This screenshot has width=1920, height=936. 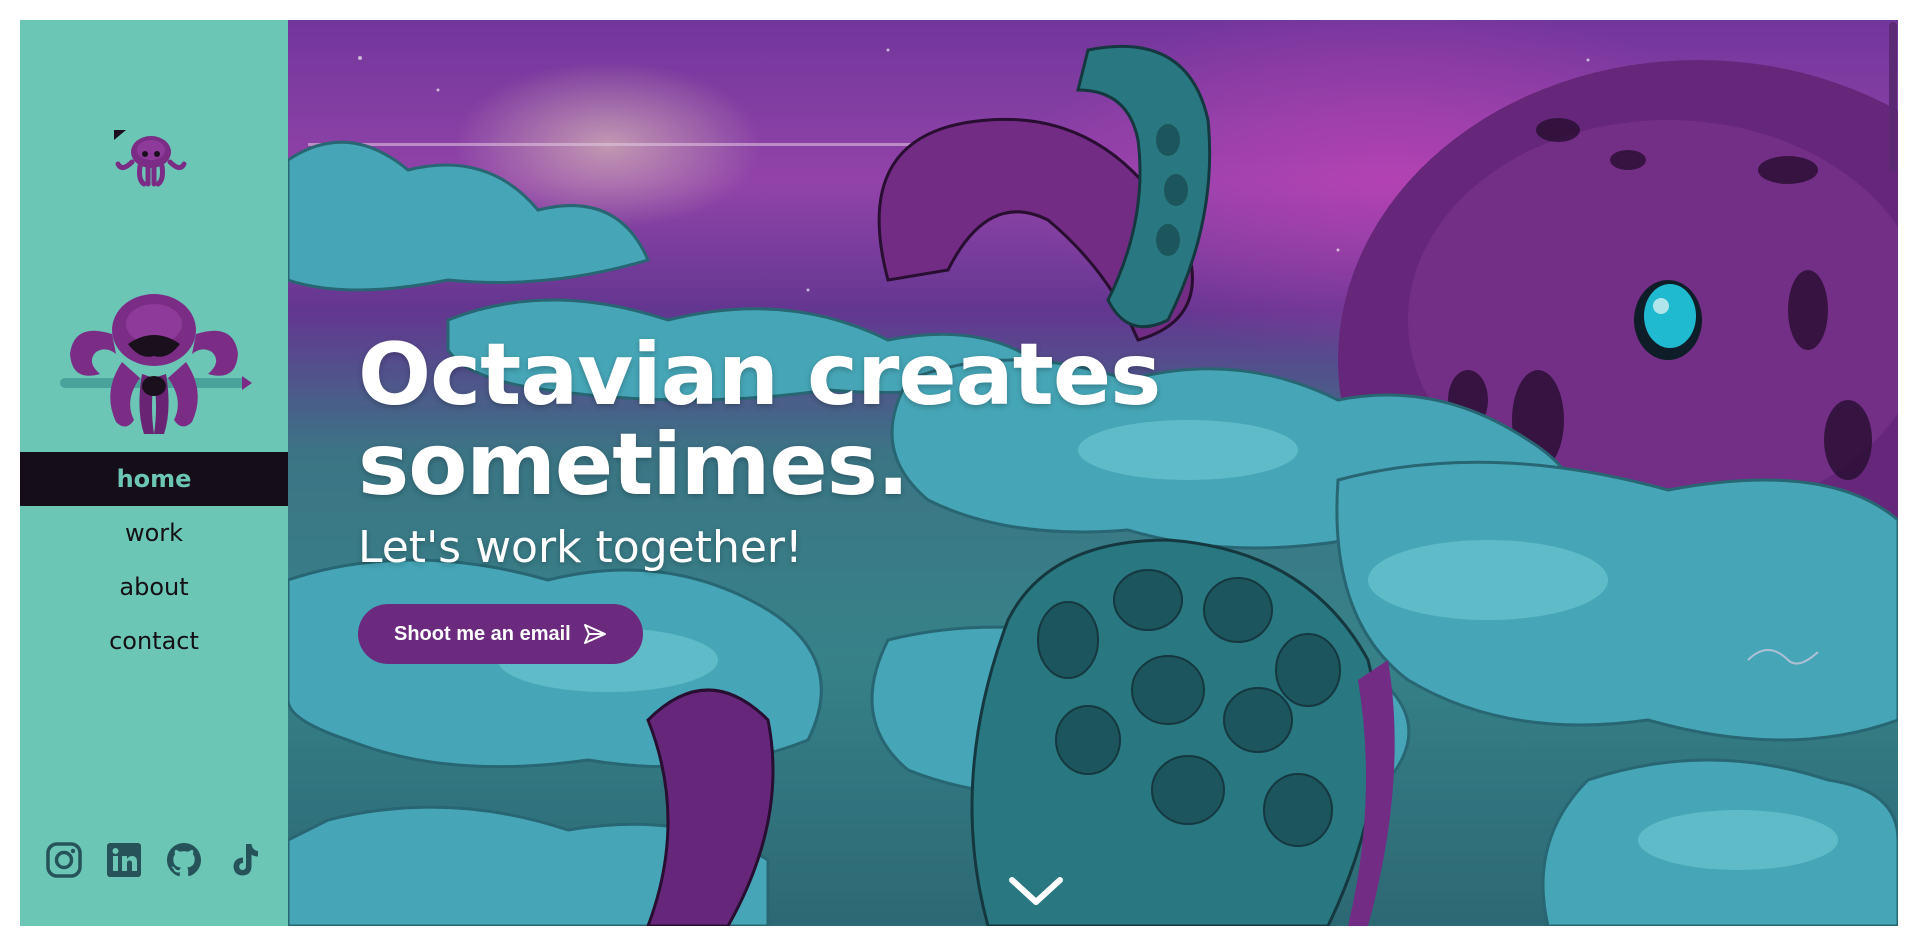 What do you see at coordinates (1036, 892) in the screenshot?
I see `chevron-down-icon` at bounding box center [1036, 892].